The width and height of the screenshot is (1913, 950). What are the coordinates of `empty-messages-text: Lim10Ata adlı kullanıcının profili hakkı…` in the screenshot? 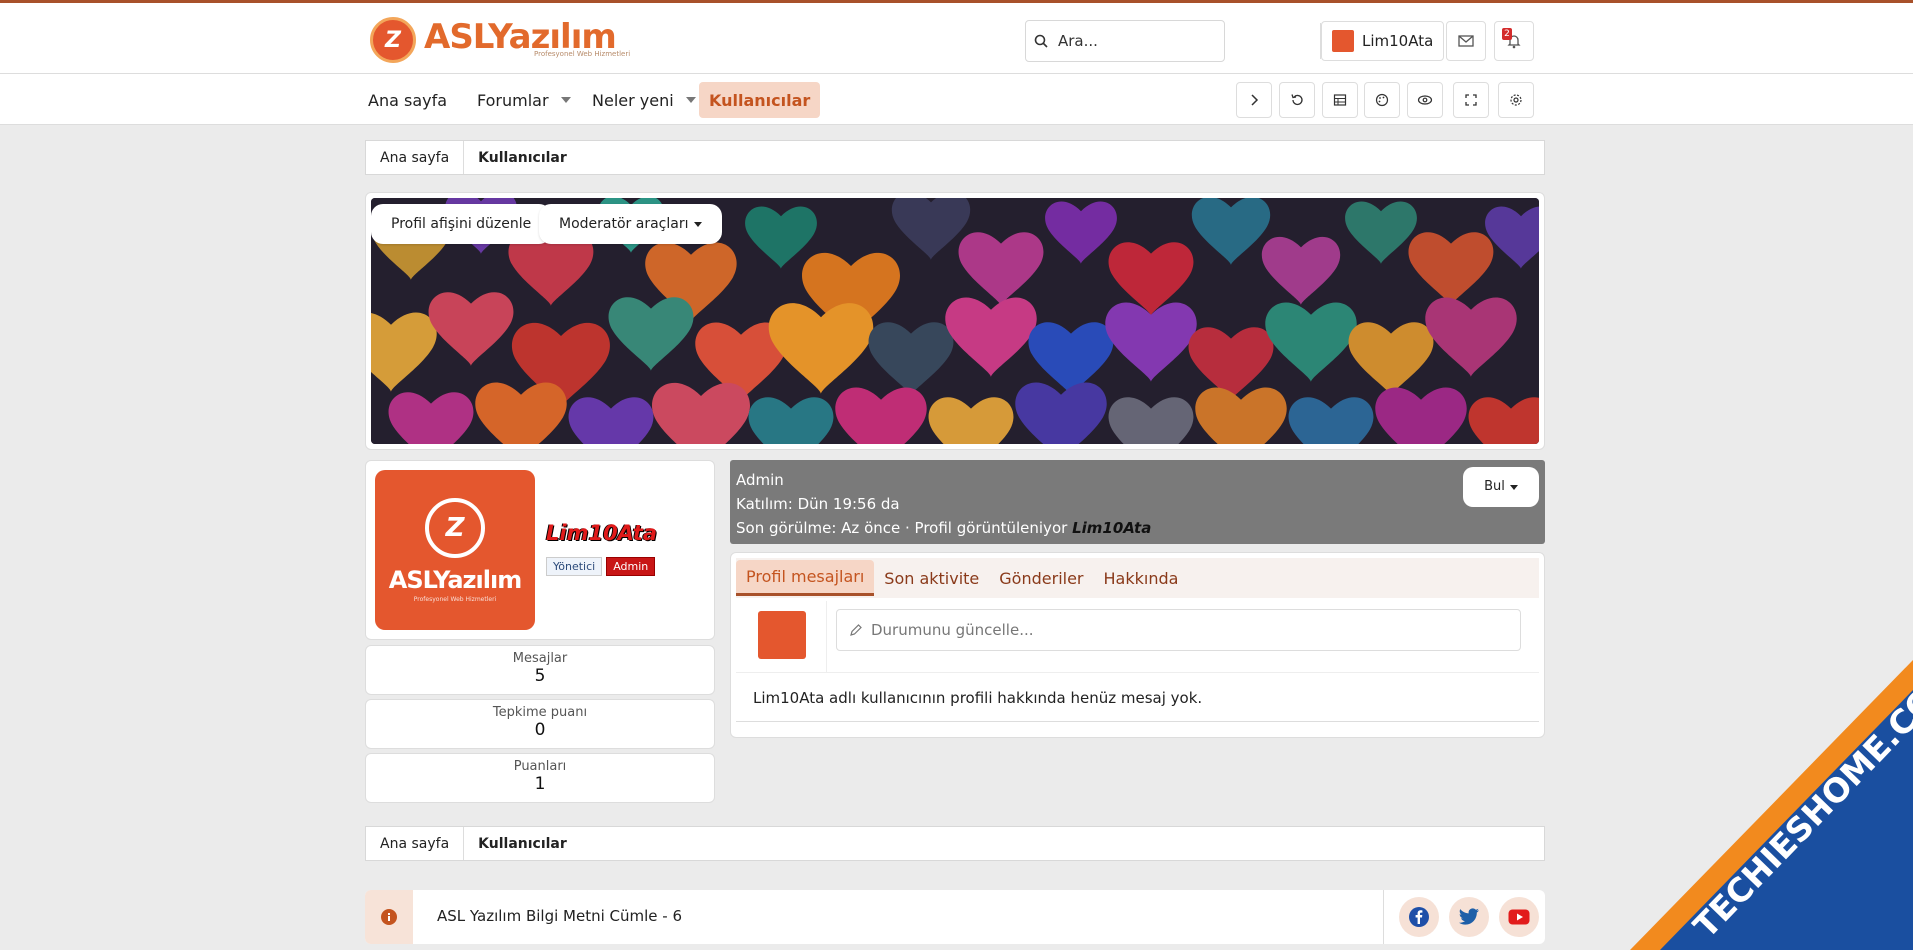 It's located at (978, 698).